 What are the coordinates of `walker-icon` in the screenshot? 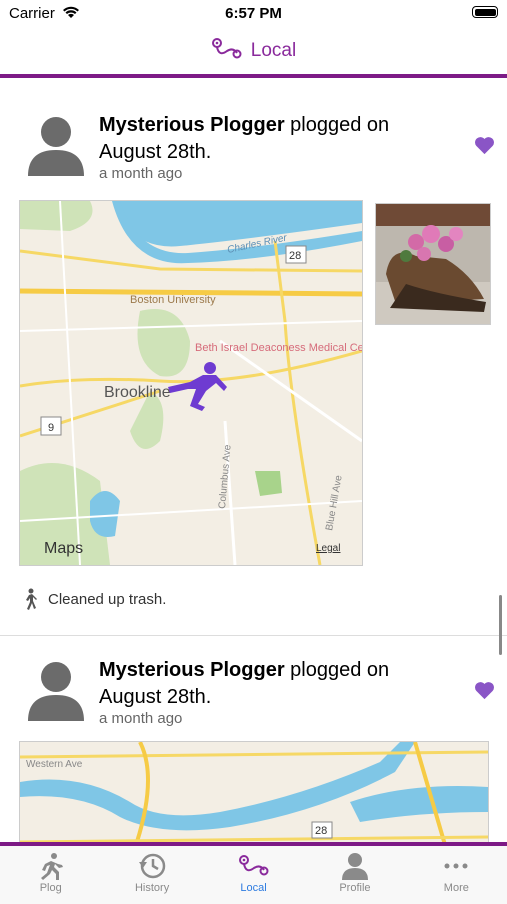 It's located at (31, 599).